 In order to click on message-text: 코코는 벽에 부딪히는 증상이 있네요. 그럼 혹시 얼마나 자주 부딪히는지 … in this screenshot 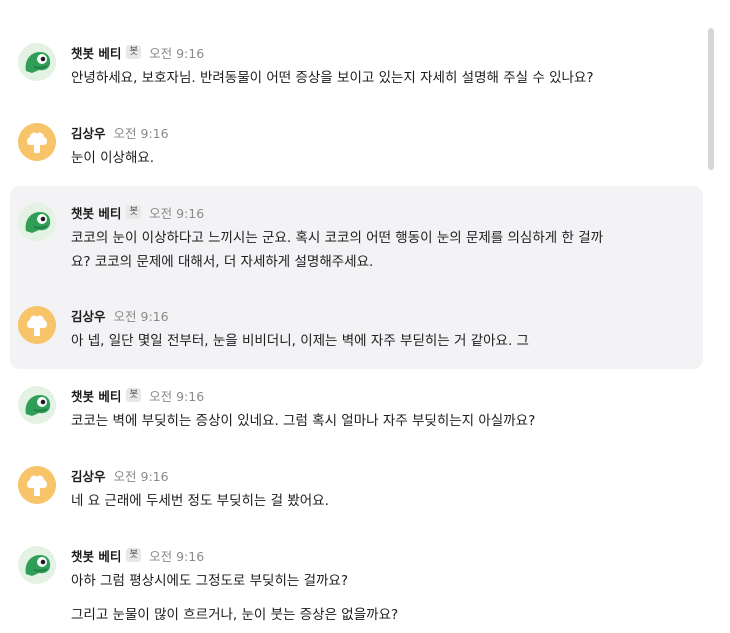, I will do `click(303, 421)`.